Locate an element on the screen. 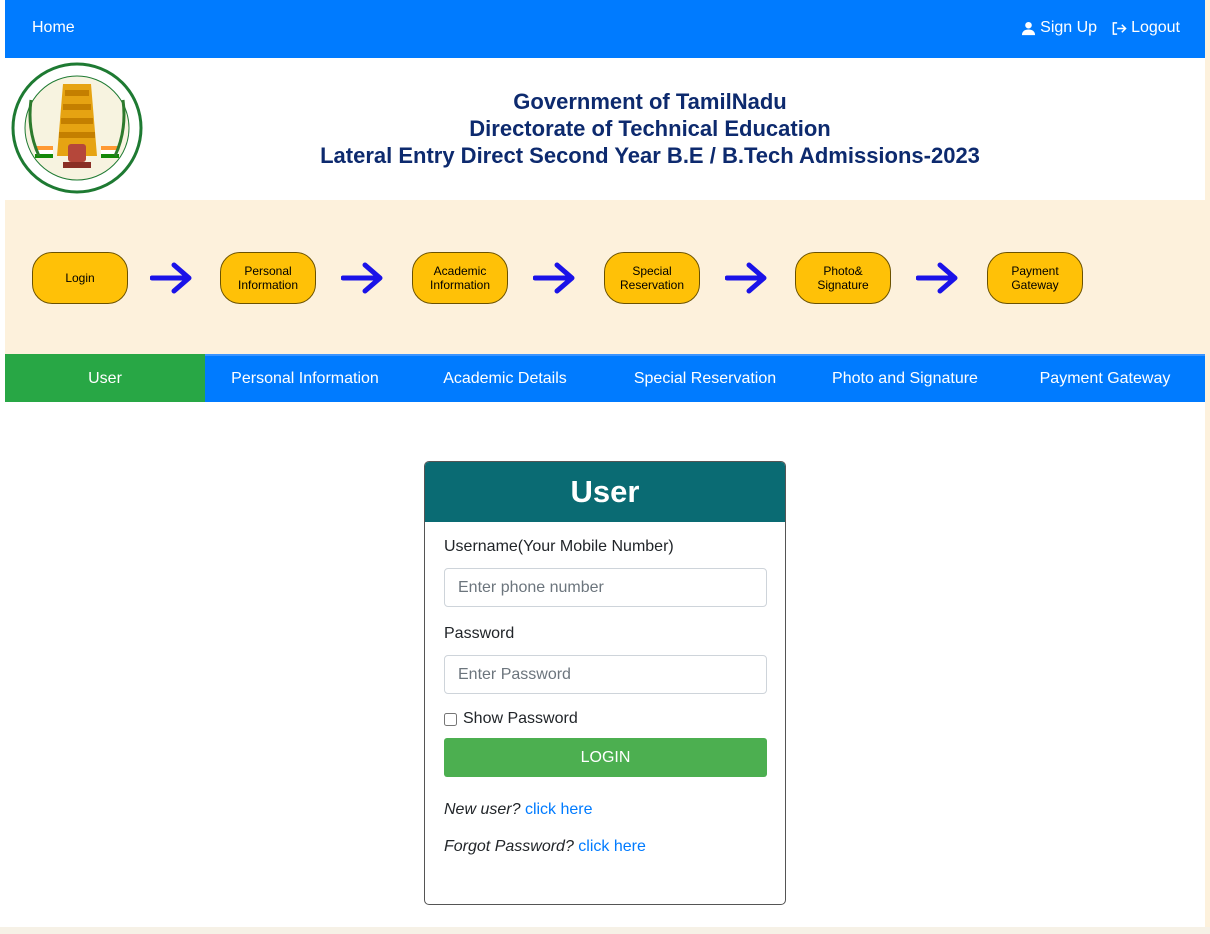 Image resolution: width=1210 pixels, height=934 pixels. logout-link: Logout is located at coordinates (1145, 28).